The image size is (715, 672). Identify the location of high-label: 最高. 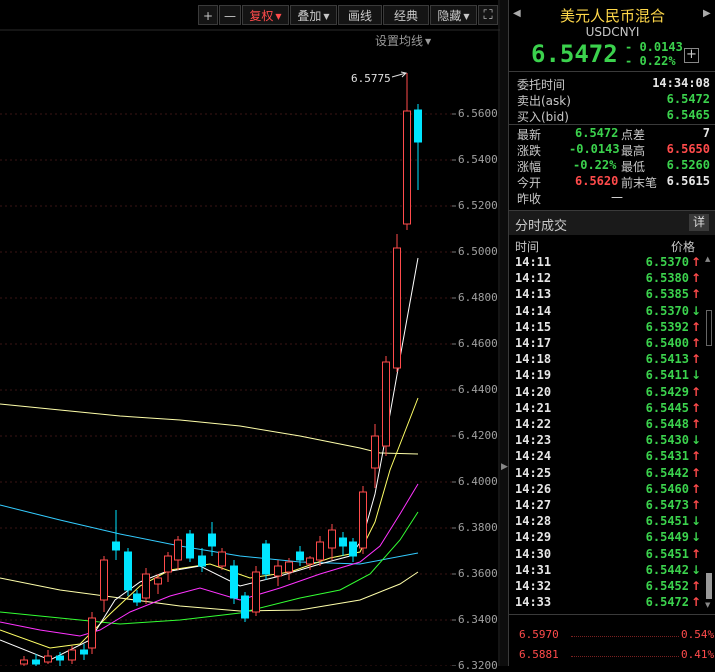
(633, 151).